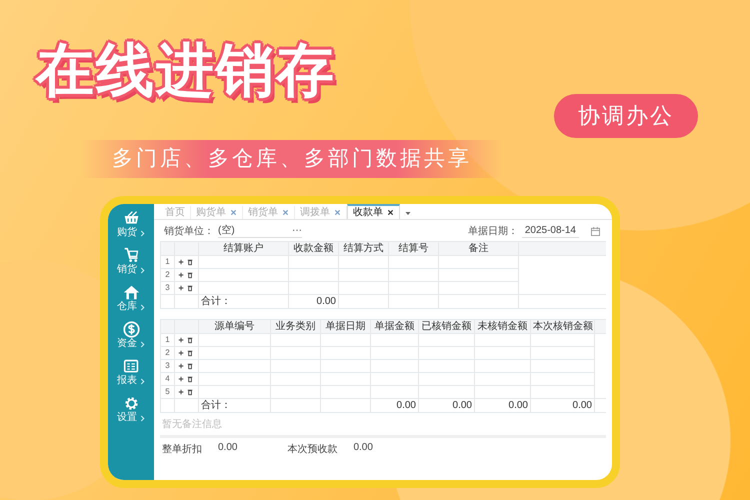 This screenshot has width=750, height=500. What do you see at coordinates (131, 255) in the screenshot?
I see `cart-icon` at bounding box center [131, 255].